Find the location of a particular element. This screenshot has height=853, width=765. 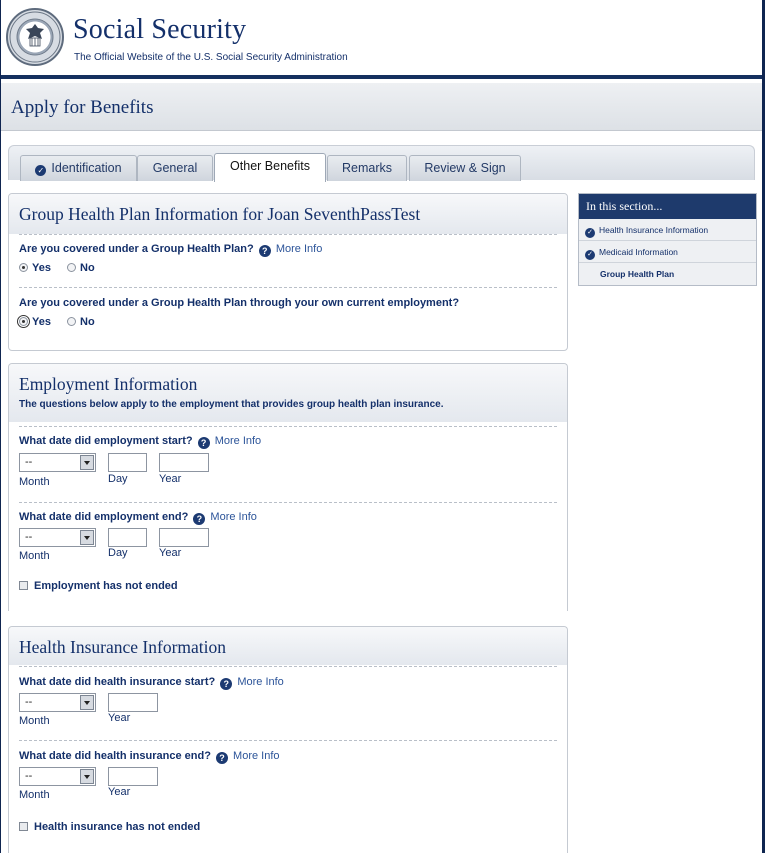

start-day-input is located at coordinates (127, 462).